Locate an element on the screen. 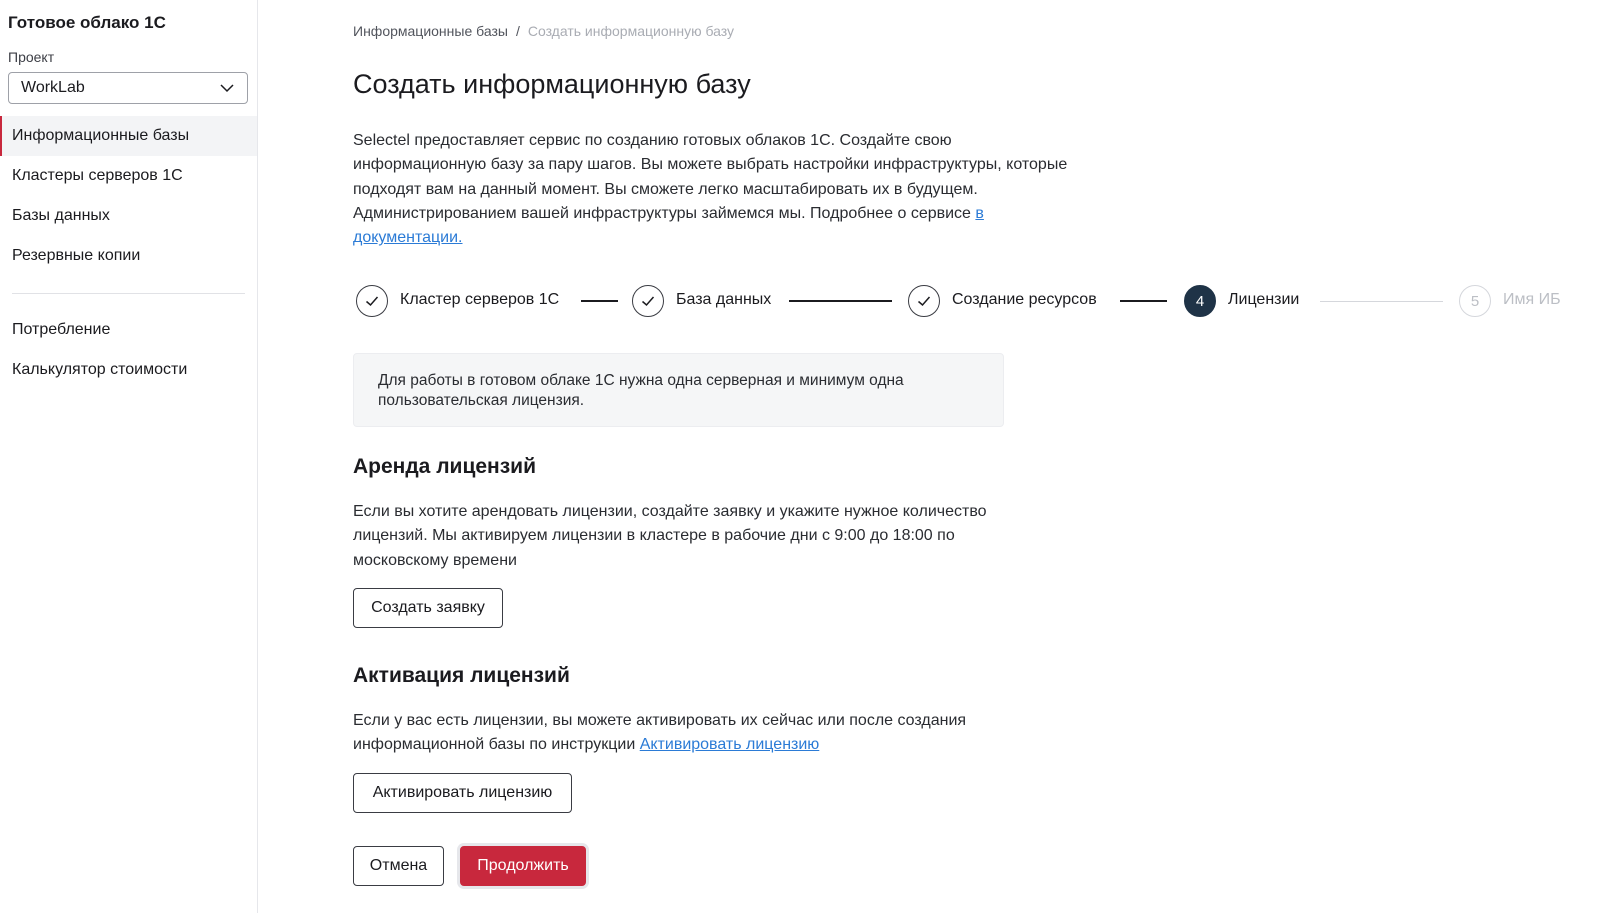 The height and width of the screenshot is (913, 1600). project-label: Проект is located at coordinates (31, 57).